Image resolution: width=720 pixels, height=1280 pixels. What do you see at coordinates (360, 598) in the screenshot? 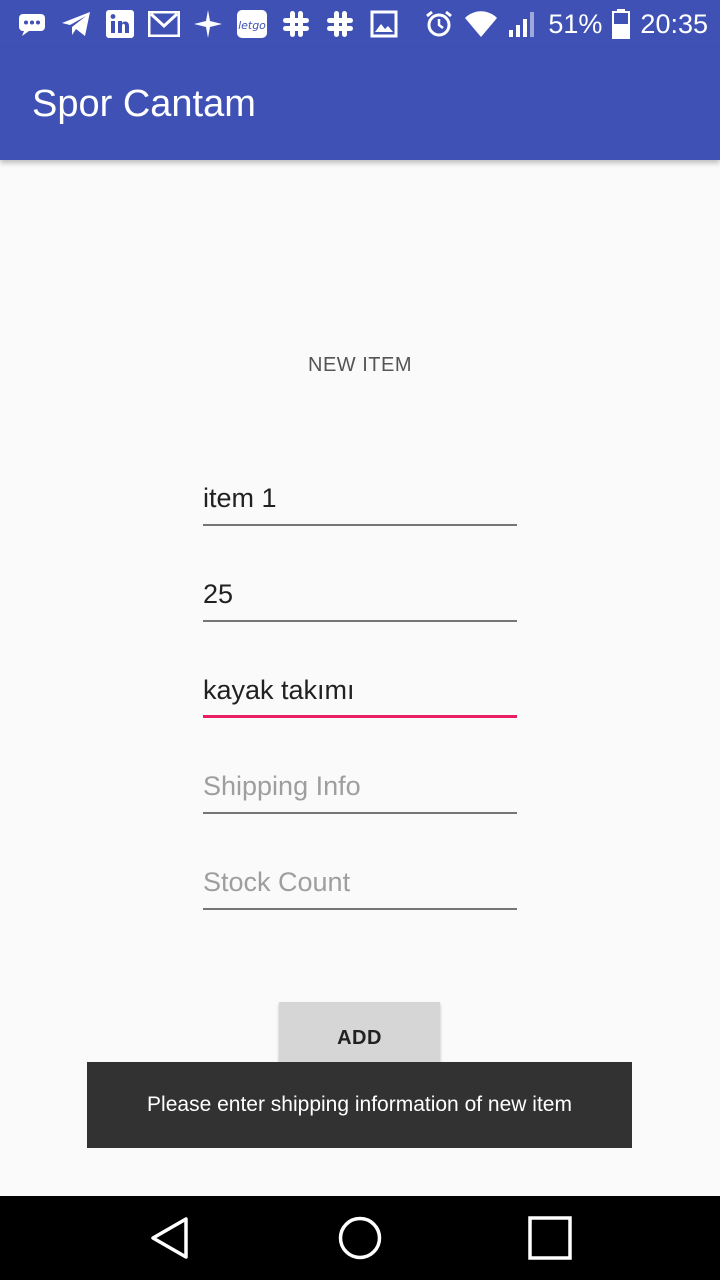
I see `price-field: 25` at bounding box center [360, 598].